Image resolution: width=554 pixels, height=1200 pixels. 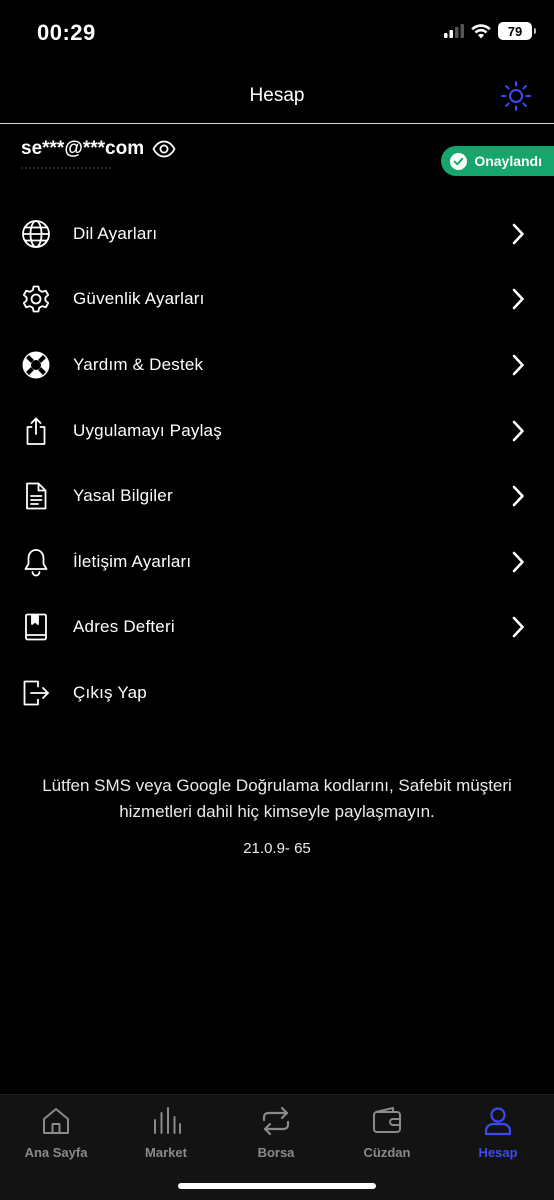 I want to click on tab-account: Hesap, so click(x=498, y=1132).